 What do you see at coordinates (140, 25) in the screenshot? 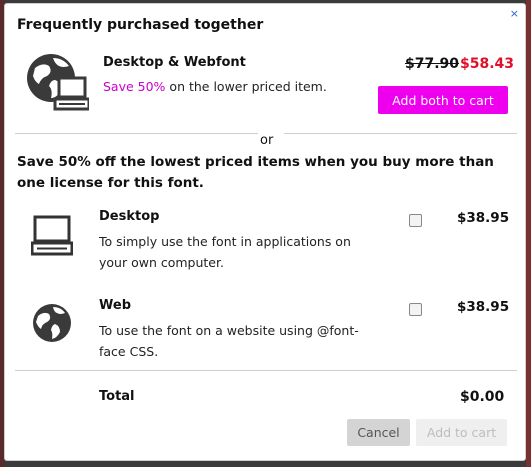
I see `dialog-title: Frequently purchased together` at bounding box center [140, 25].